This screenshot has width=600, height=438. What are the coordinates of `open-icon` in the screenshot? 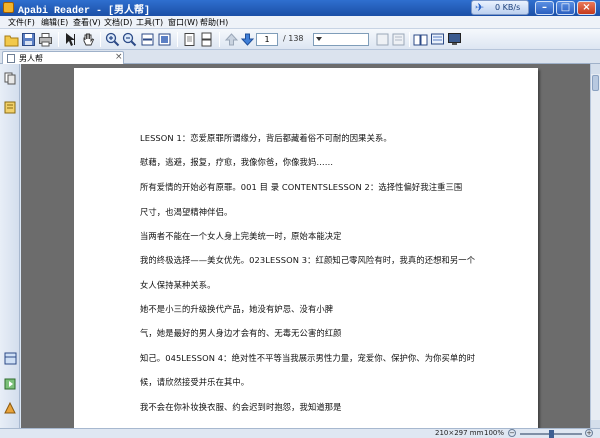 It's located at (11, 39).